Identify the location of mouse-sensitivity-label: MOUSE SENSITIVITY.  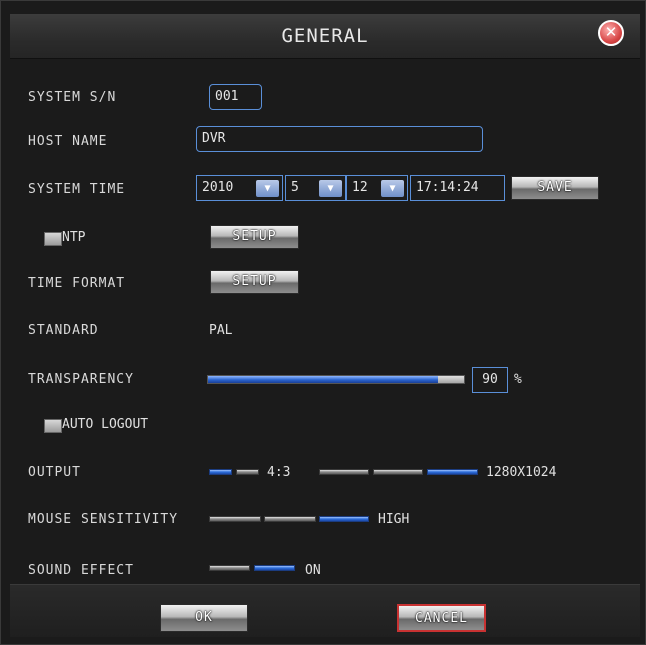
(103, 519).